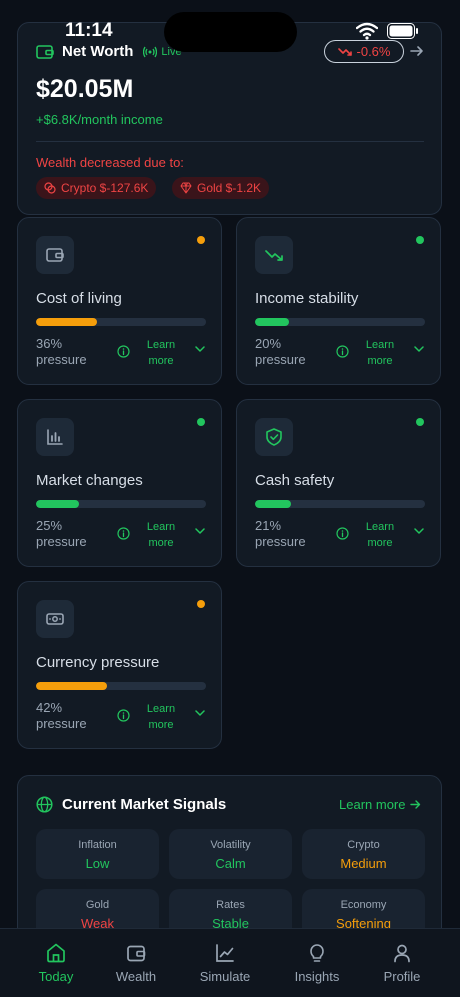  What do you see at coordinates (225, 976) in the screenshot?
I see `nav-label: Simulate` at bounding box center [225, 976].